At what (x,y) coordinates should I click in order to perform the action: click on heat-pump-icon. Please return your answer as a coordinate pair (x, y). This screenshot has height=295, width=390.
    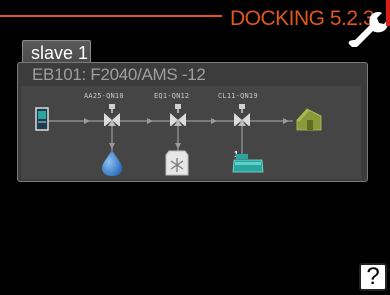
    Looking at the image, I should click on (42, 119).